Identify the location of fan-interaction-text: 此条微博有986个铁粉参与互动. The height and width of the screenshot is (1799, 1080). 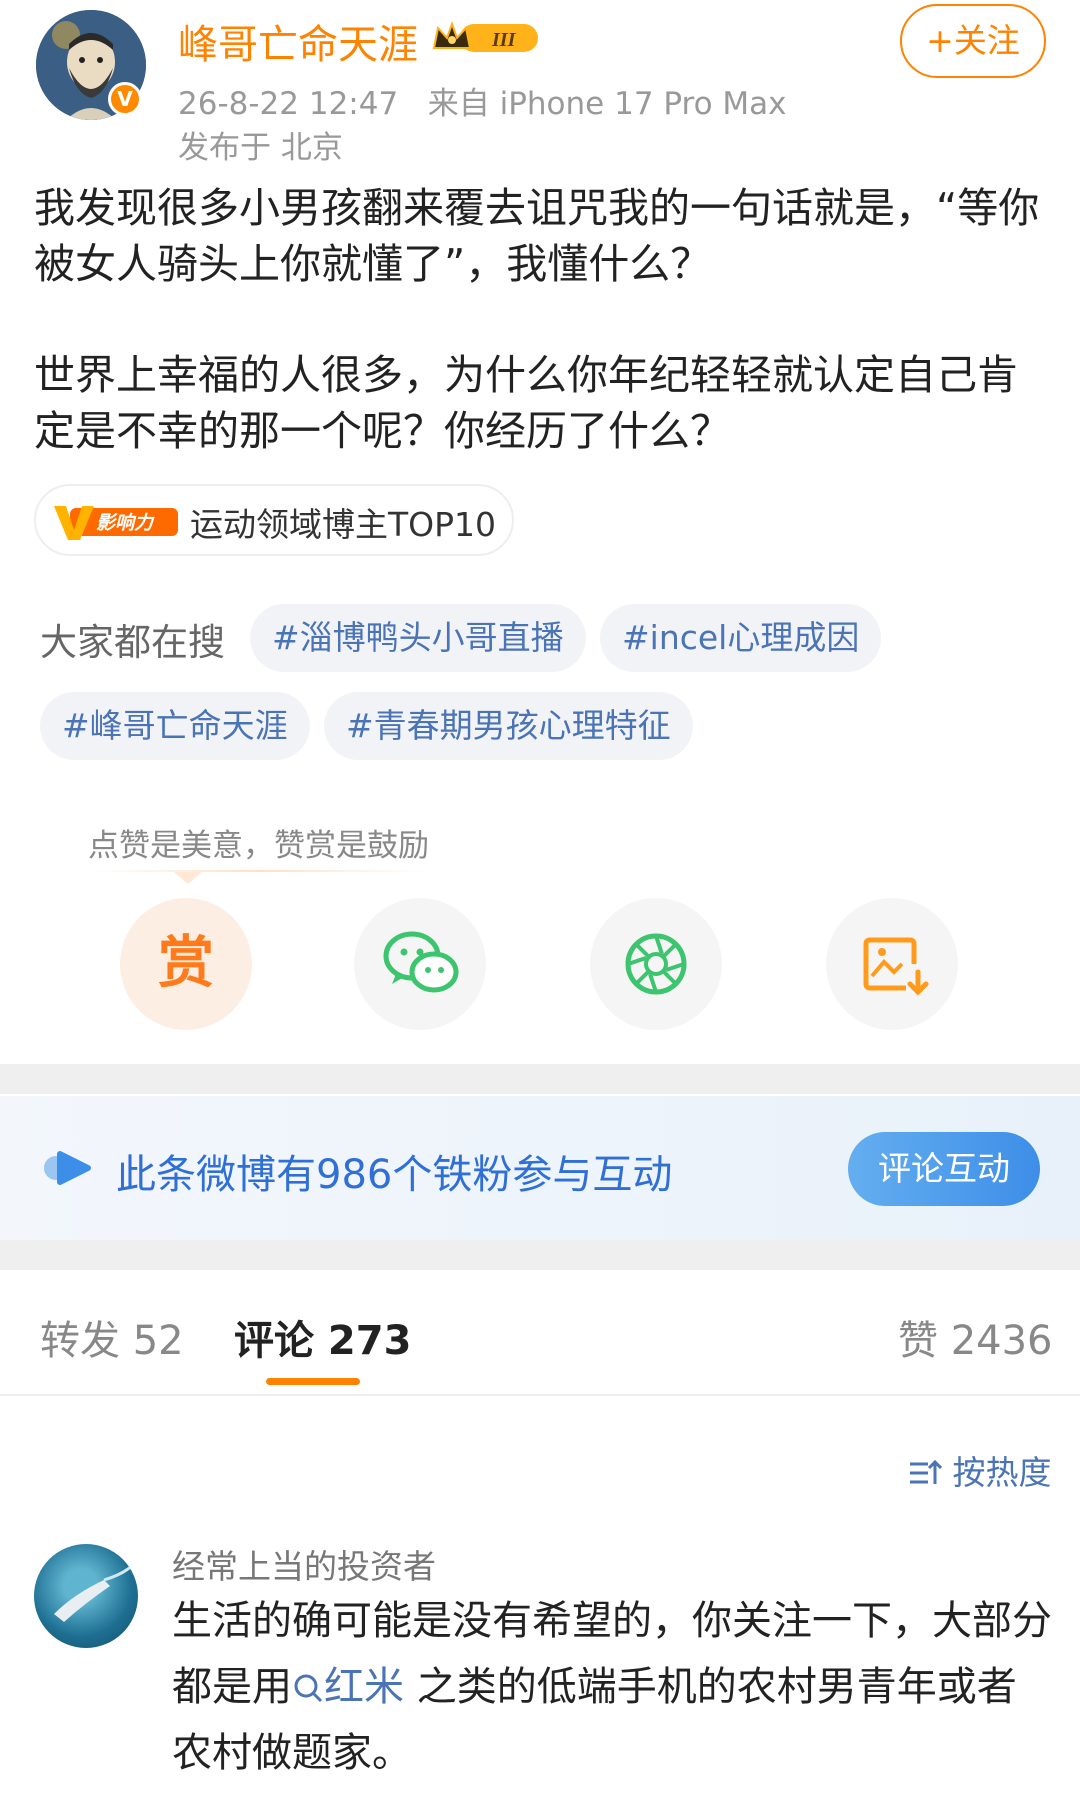
(394, 1175).